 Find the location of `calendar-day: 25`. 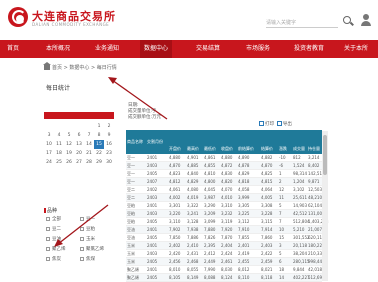

calendar-day: 25 is located at coordinates (59, 162).